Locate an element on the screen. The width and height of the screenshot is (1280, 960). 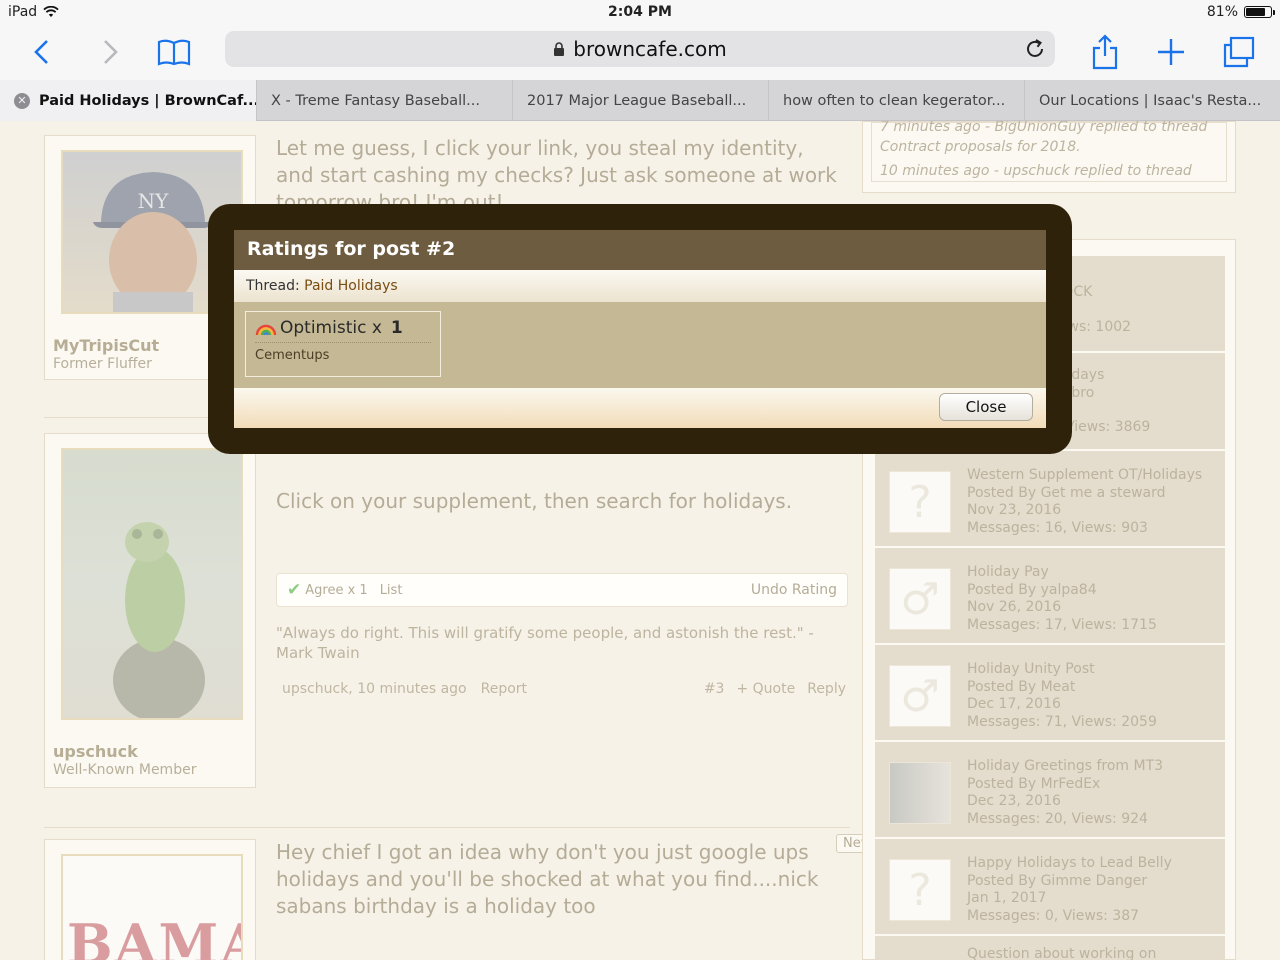
close-tab-icon: ✕ is located at coordinates (22, 100).